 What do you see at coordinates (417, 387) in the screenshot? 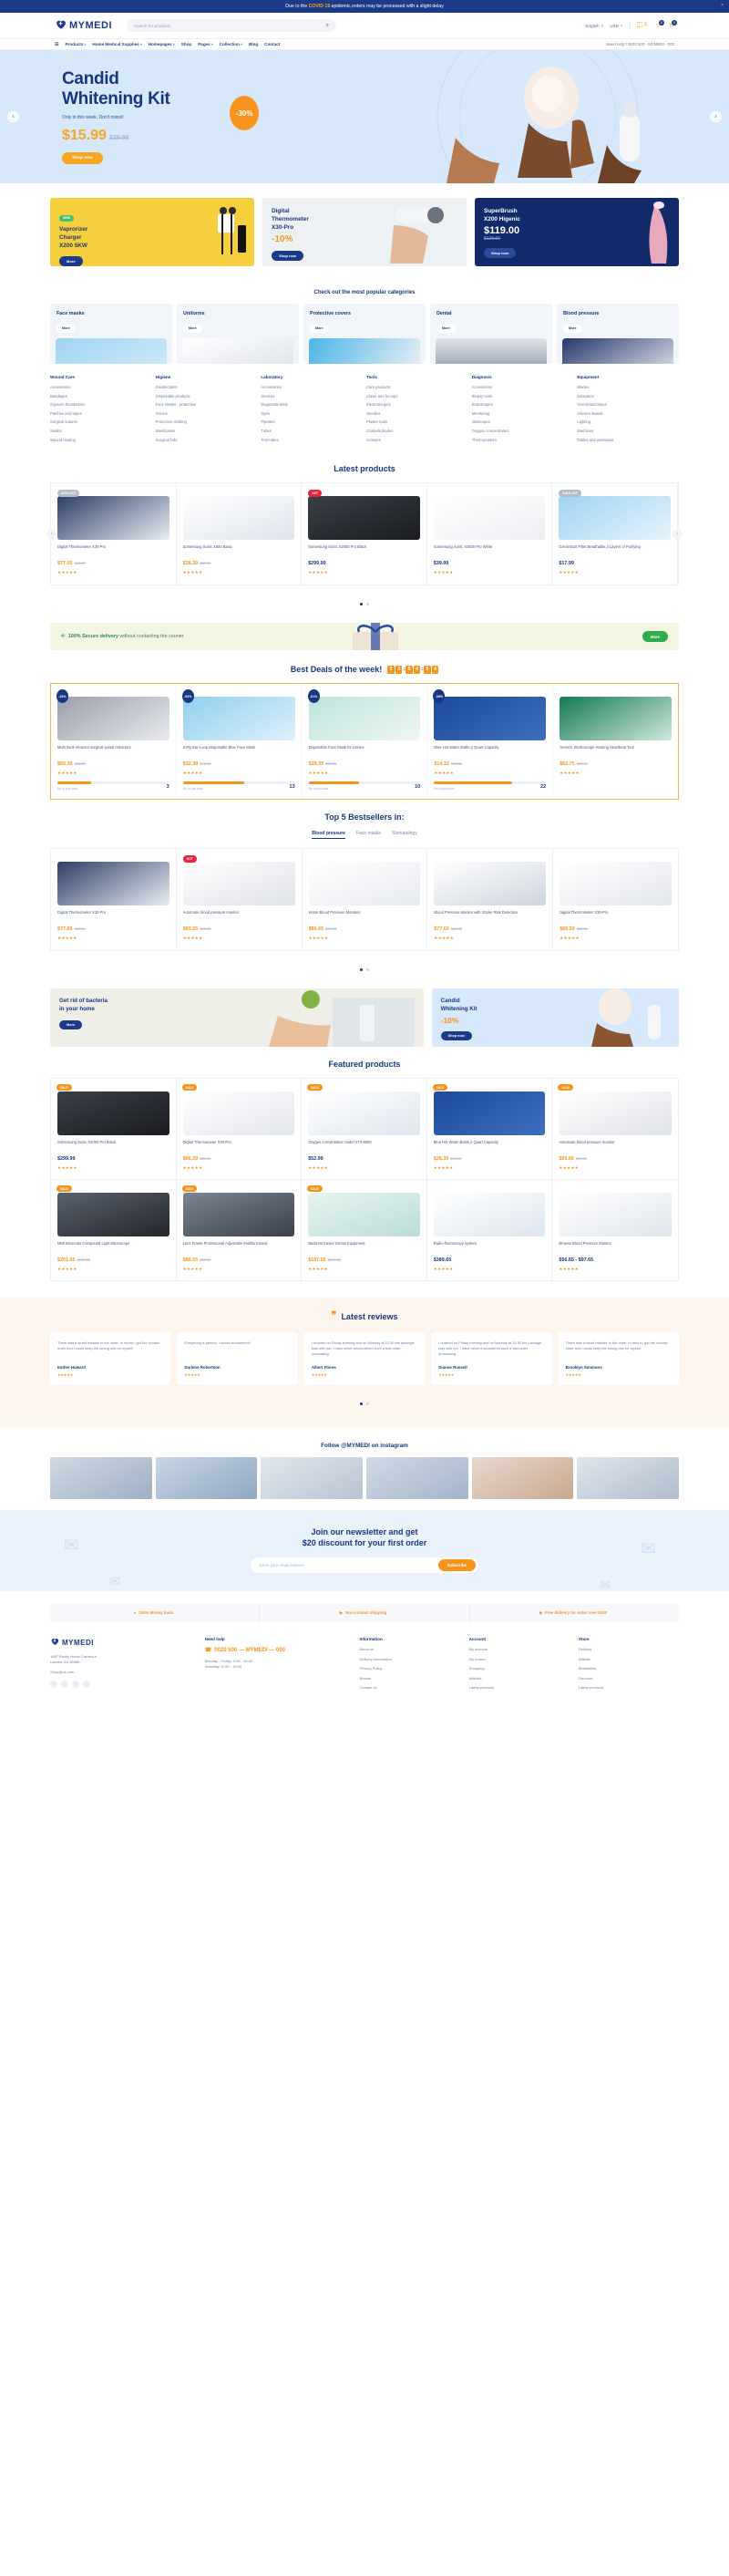
I see `link-item: Care products` at bounding box center [417, 387].